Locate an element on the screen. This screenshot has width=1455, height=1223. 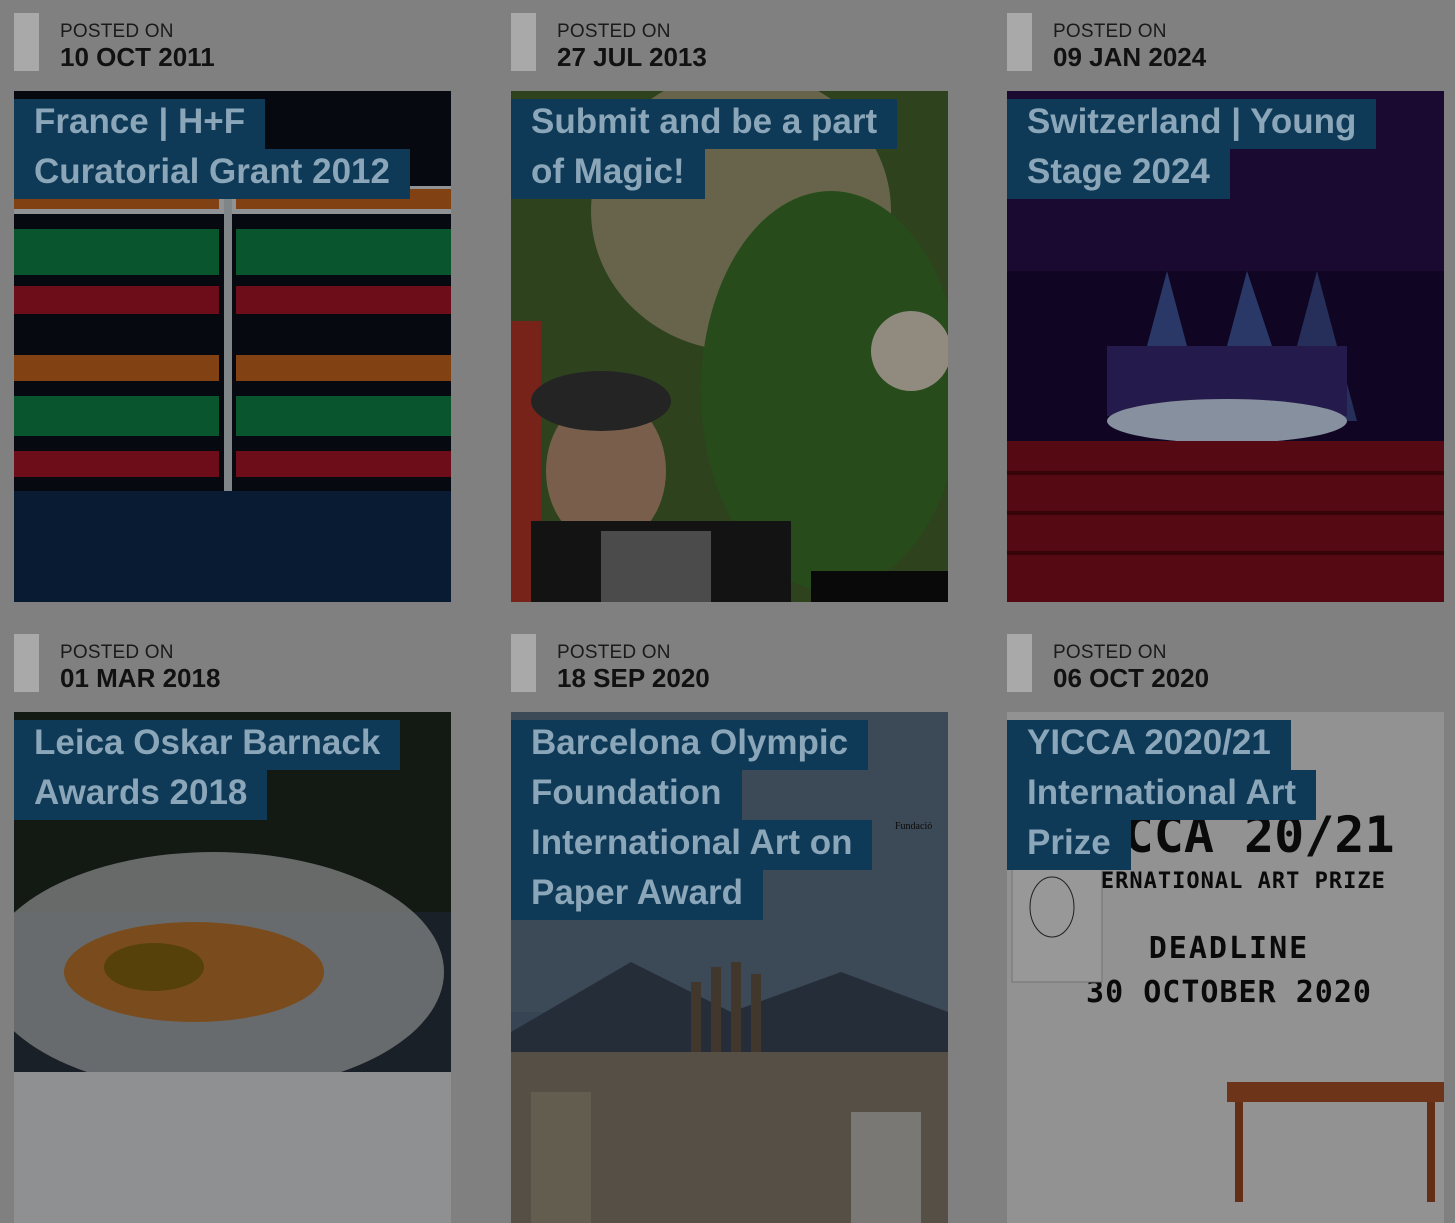
post-title: Submit and be a part of Magic! is located at coordinates (711, 148).